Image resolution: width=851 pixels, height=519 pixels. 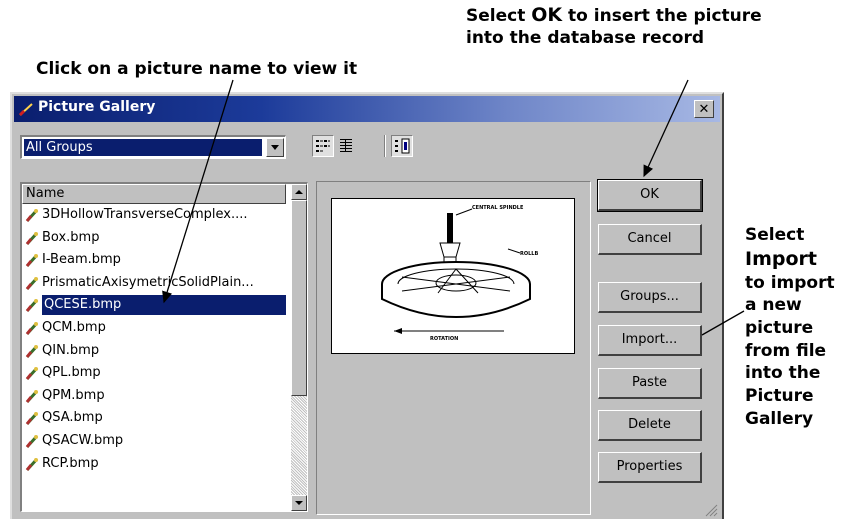 I want to click on list-item: QSA.bmp, so click(x=154, y=418).